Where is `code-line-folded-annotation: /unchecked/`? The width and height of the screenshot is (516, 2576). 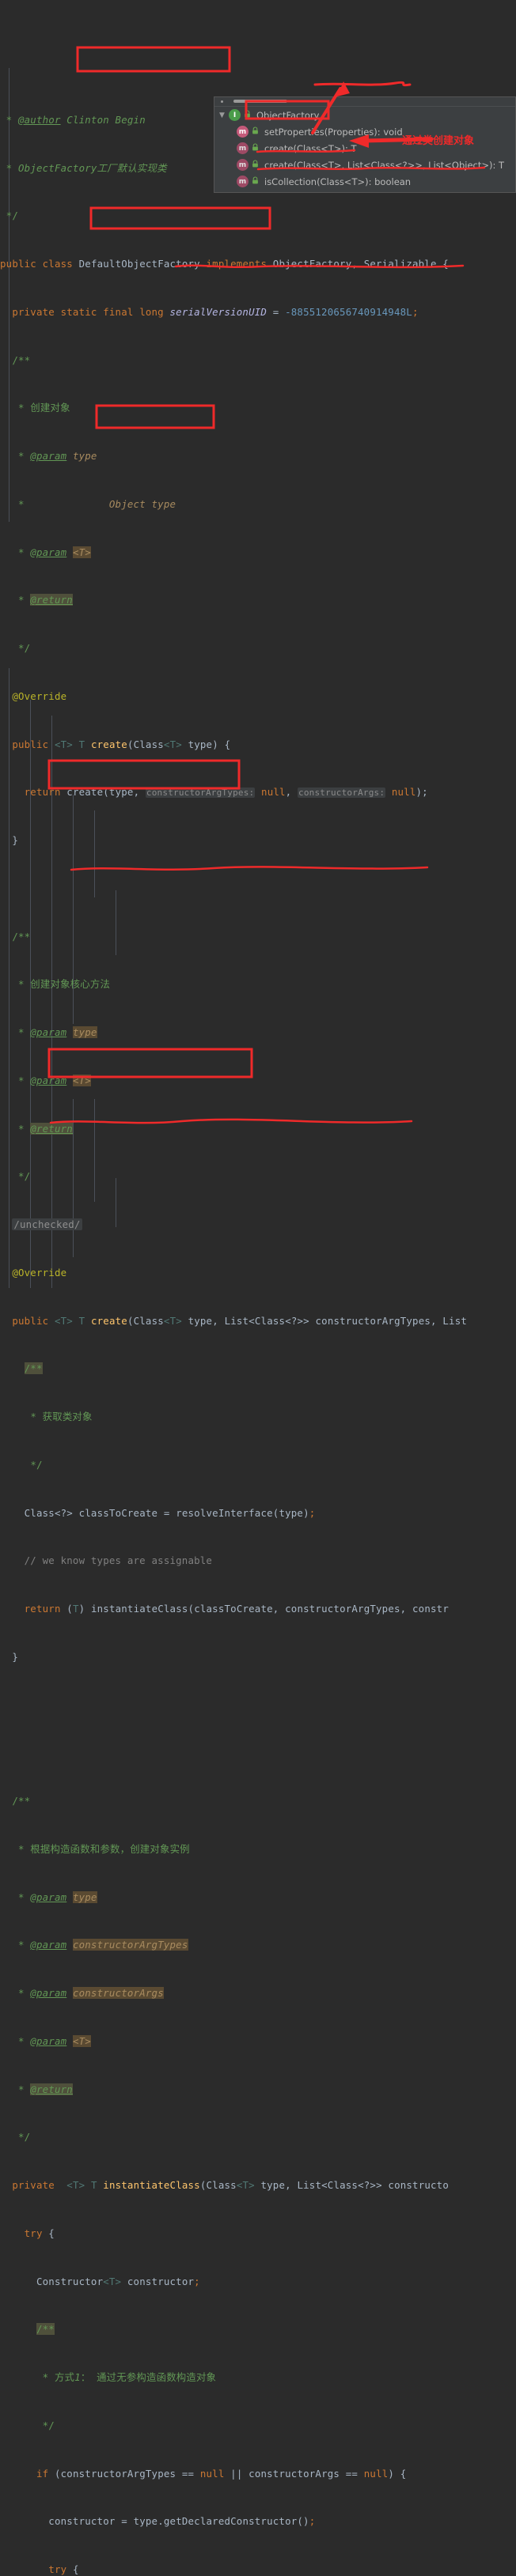 code-line-folded-annotation: /unchecked/ is located at coordinates (258, 1225).